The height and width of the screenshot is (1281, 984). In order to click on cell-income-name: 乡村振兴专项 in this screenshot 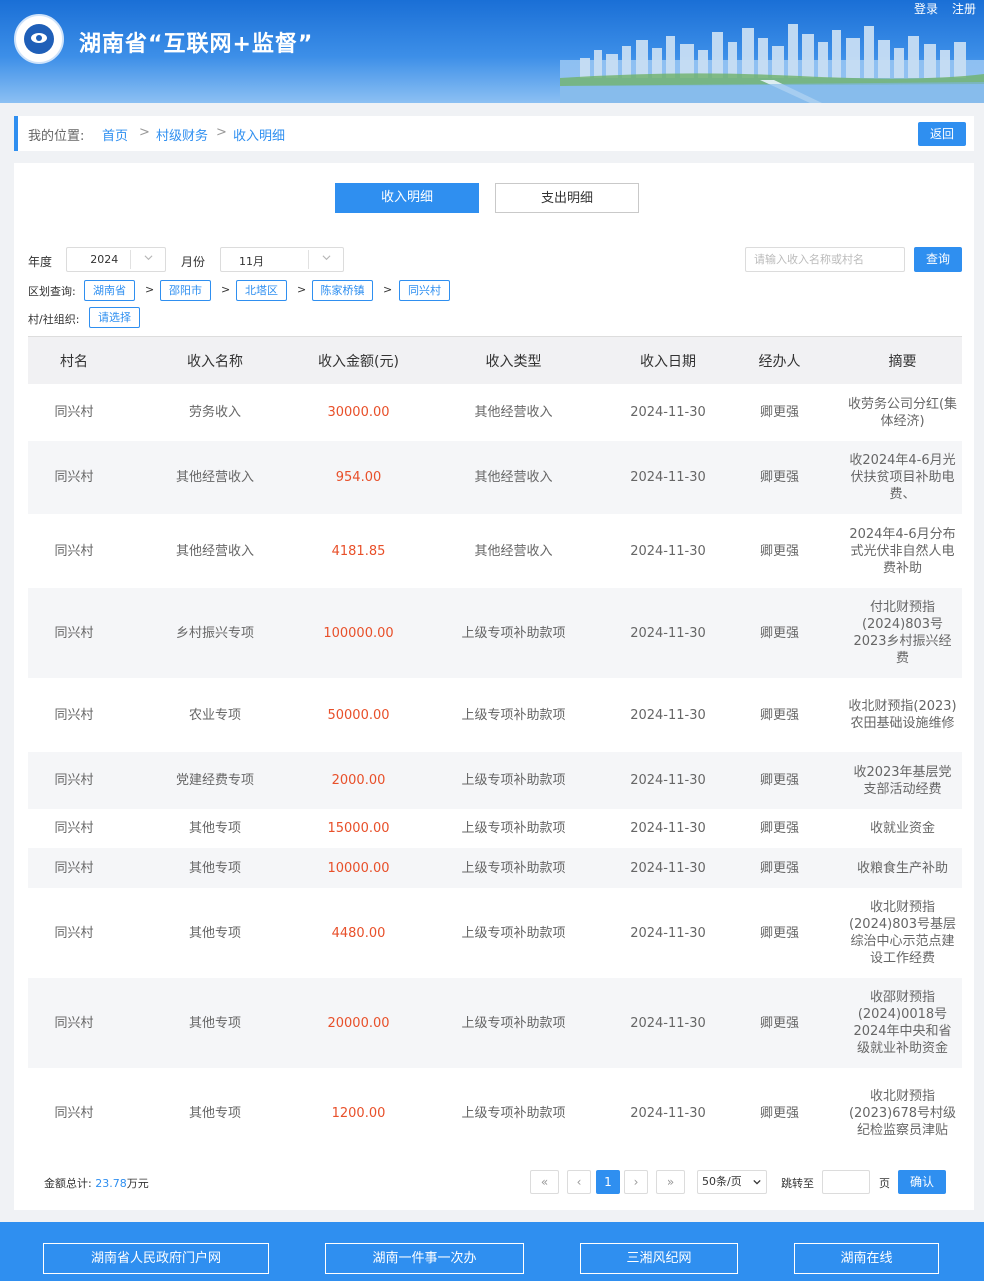, I will do `click(215, 633)`.